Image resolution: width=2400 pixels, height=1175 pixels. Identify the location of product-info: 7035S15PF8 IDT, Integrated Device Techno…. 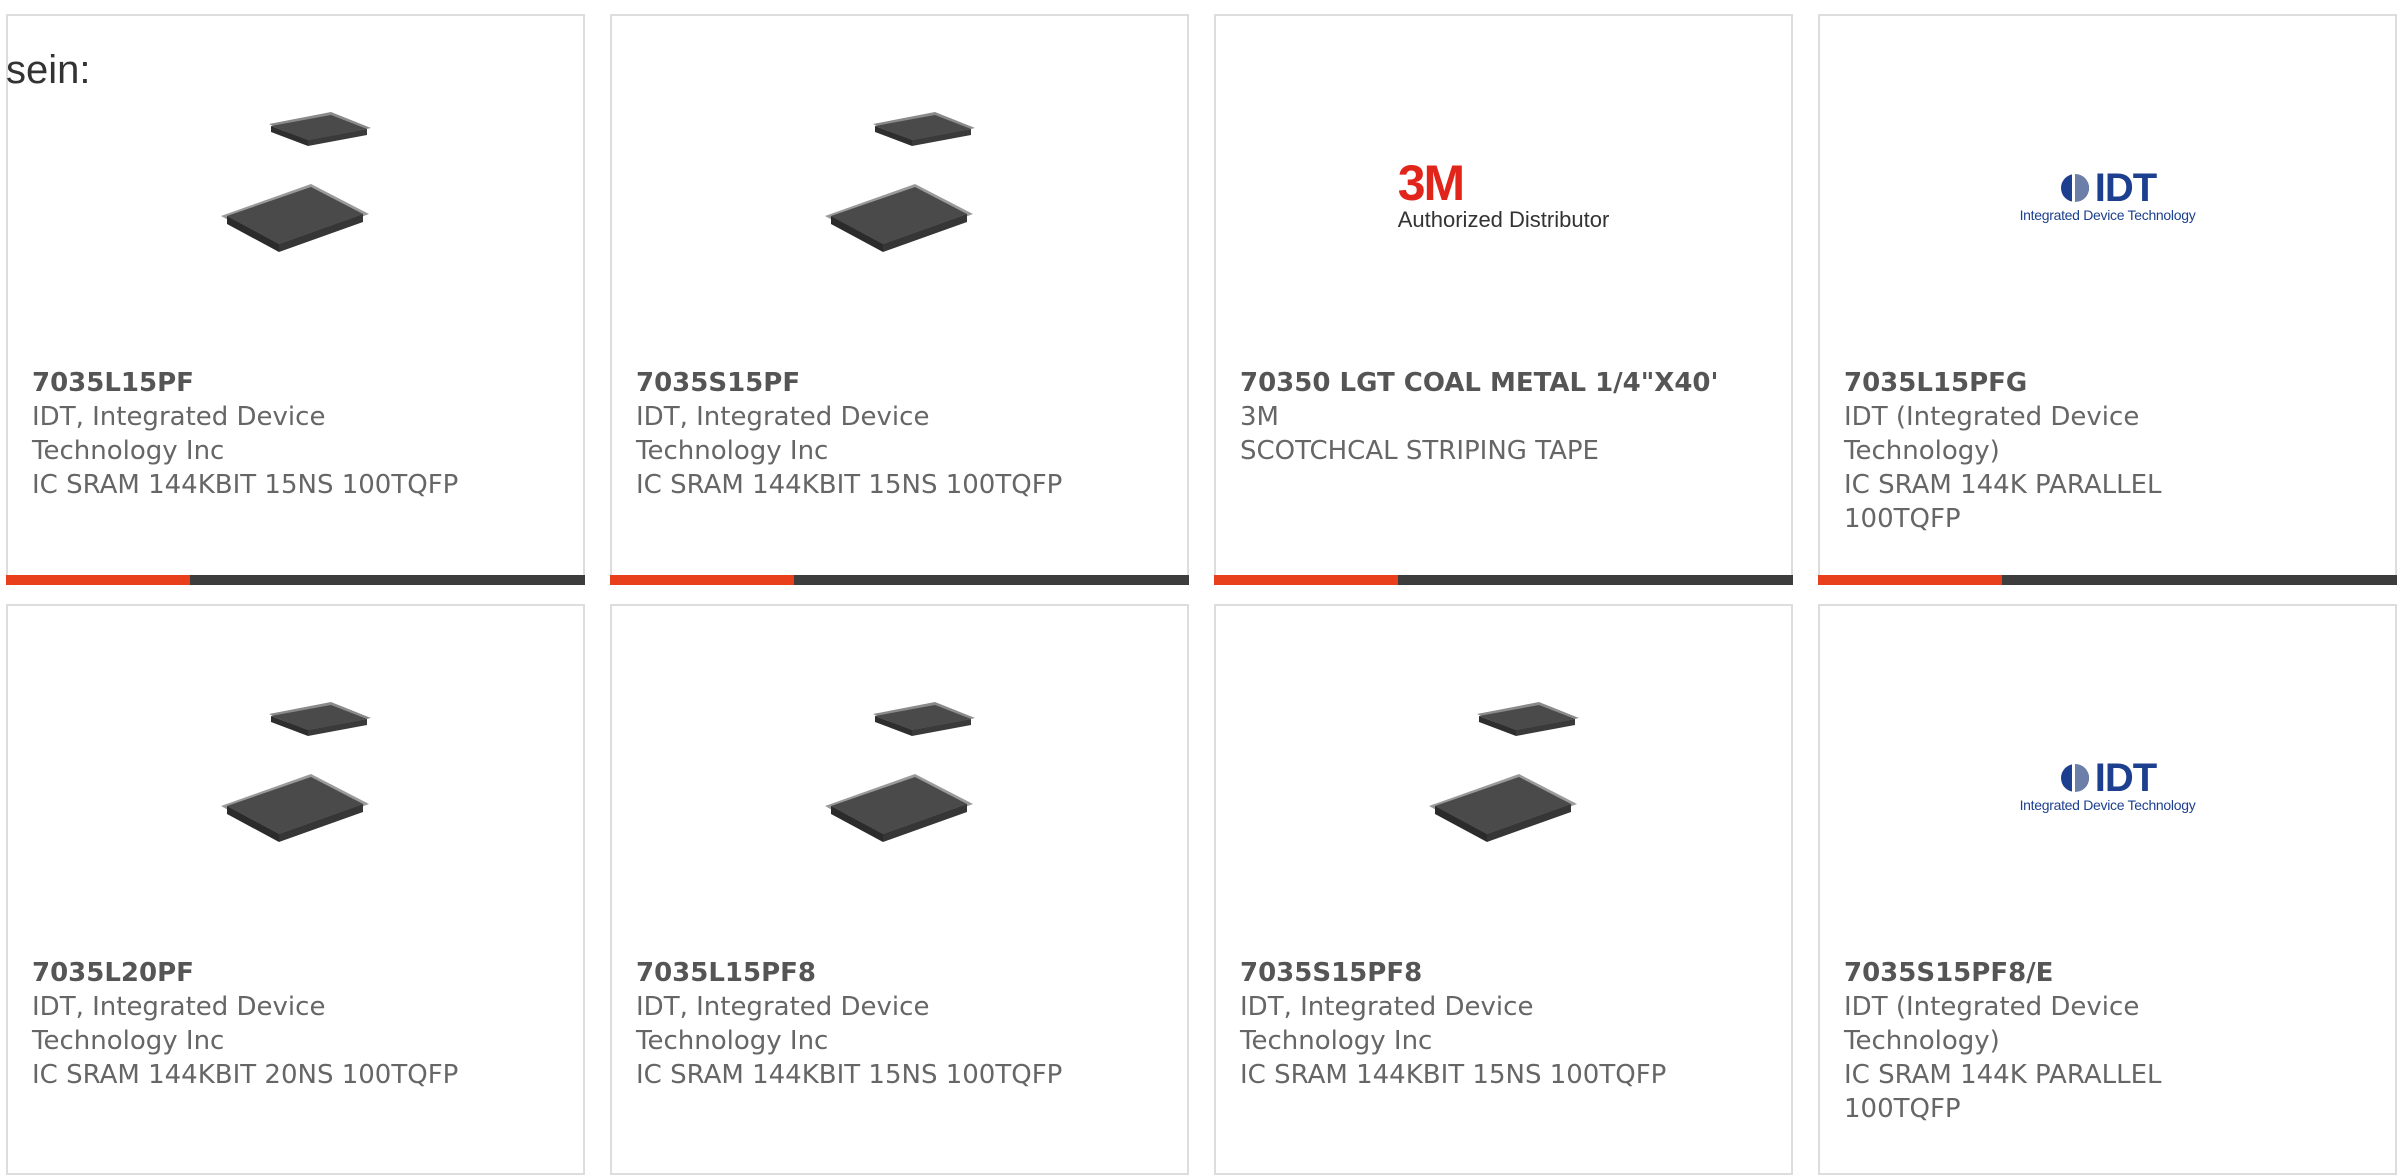
(1505, 1024).